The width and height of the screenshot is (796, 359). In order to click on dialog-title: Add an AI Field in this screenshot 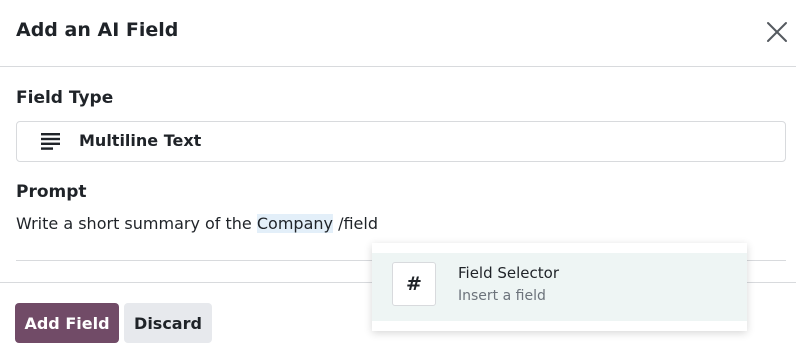, I will do `click(97, 30)`.